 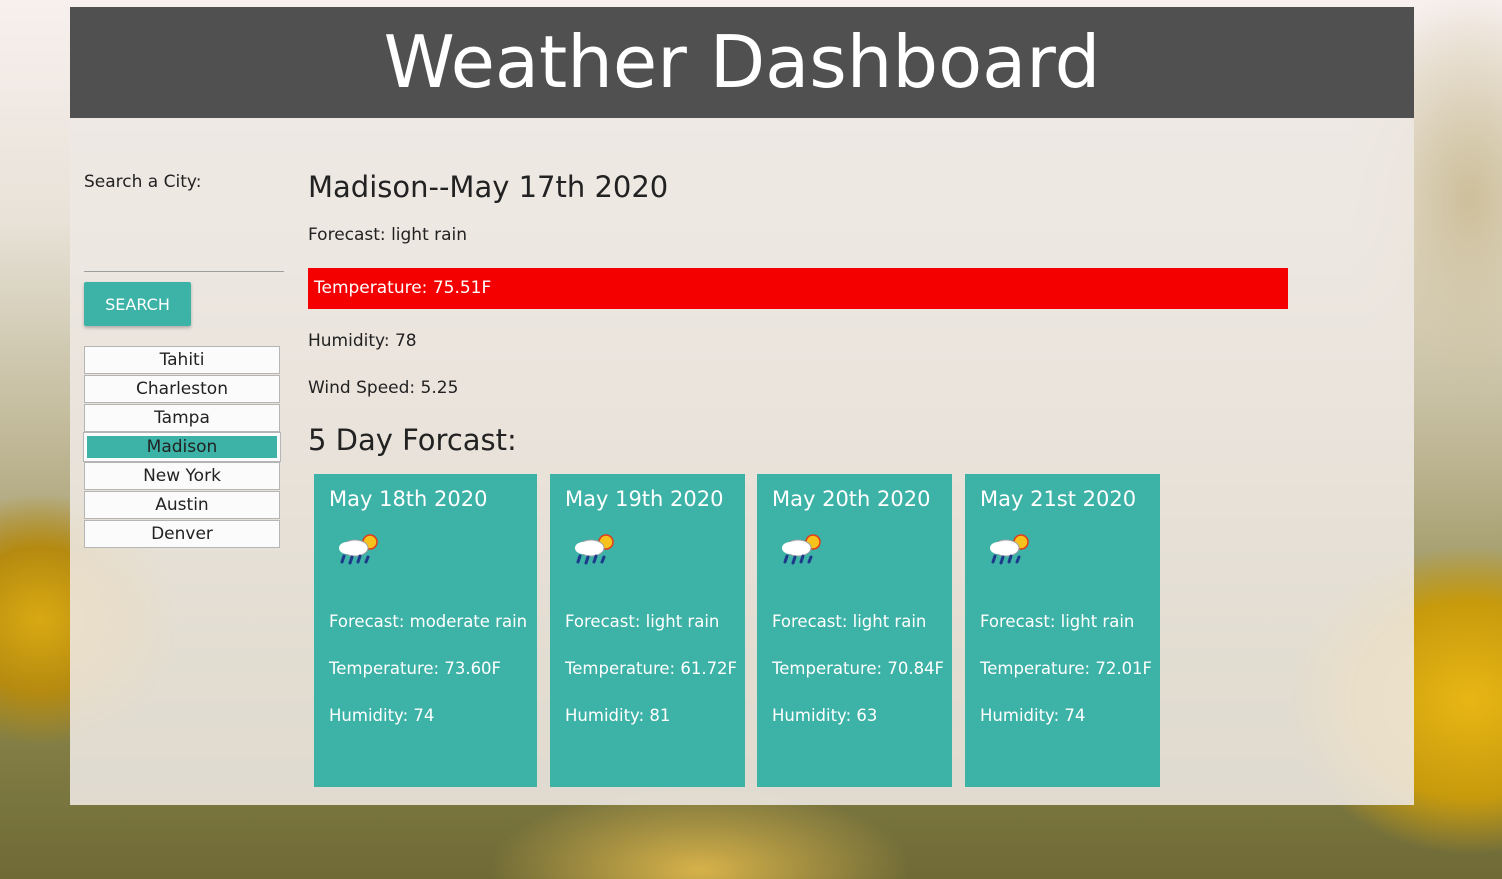 I want to click on five-day-title: 5 Day Forcast:, so click(x=412, y=440).